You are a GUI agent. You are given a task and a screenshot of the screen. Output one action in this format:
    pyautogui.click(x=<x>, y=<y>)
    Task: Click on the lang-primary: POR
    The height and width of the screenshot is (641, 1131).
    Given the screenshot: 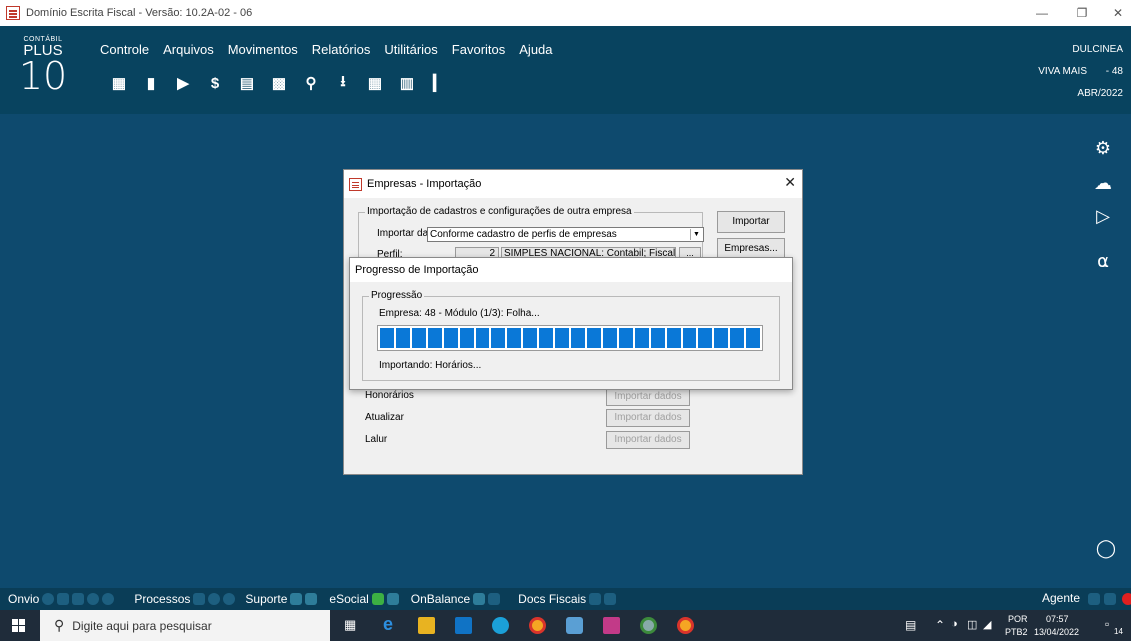 What is the action you would take?
    pyautogui.click(x=1018, y=619)
    